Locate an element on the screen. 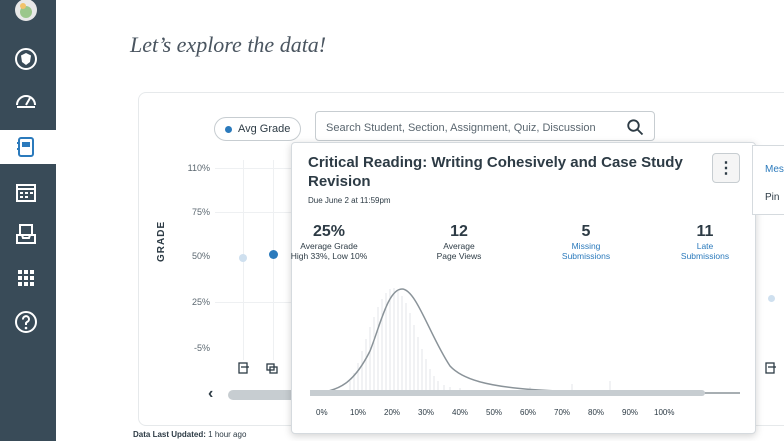  search-box is located at coordinates (485, 126).